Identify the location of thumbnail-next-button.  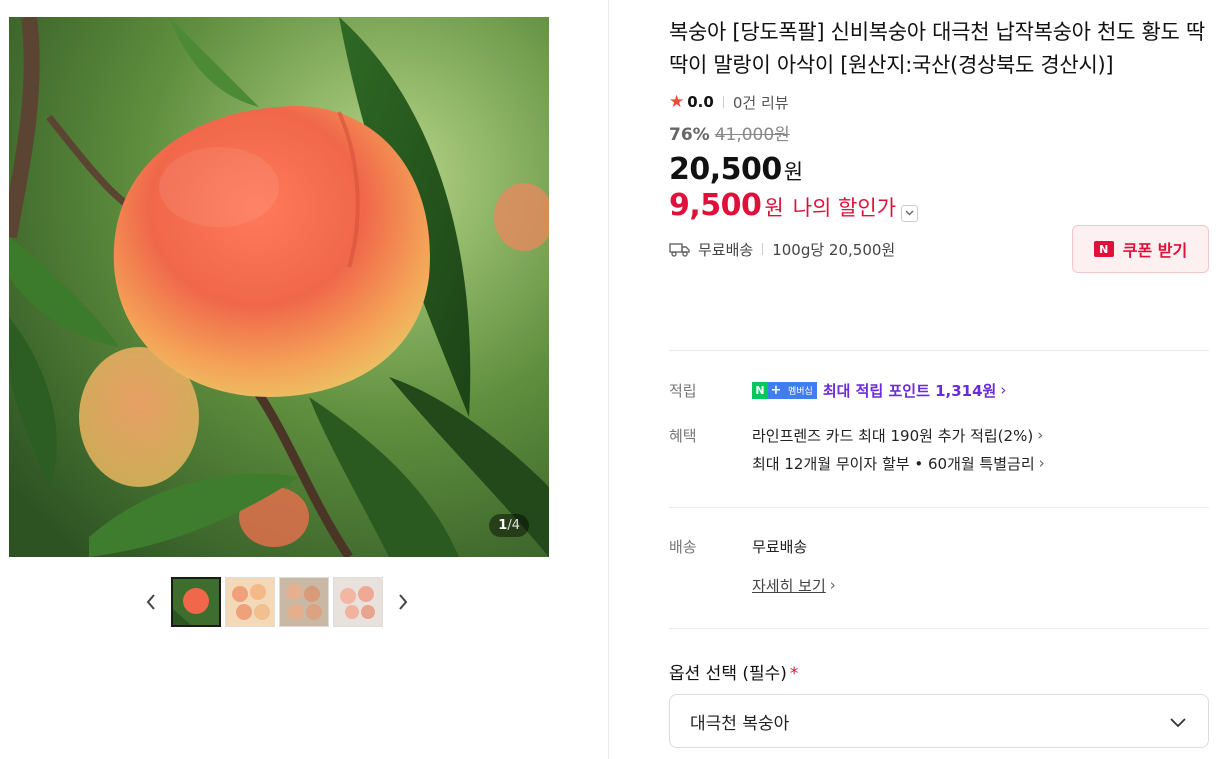
(403, 602).